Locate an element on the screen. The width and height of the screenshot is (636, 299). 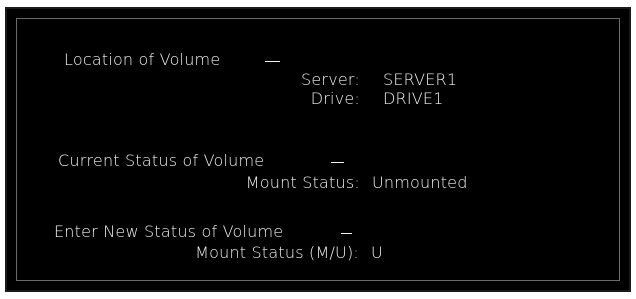
new-mount-label: Mount Status (M/U): is located at coordinates (277, 252).